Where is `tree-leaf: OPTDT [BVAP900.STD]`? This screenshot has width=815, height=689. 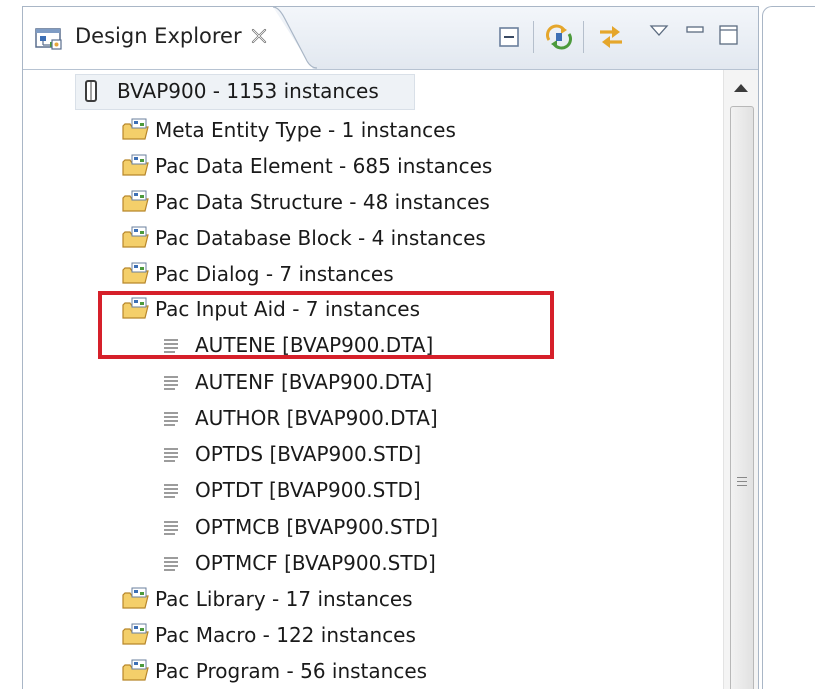 tree-leaf: OPTDT [BVAP900.STD] is located at coordinates (291, 490).